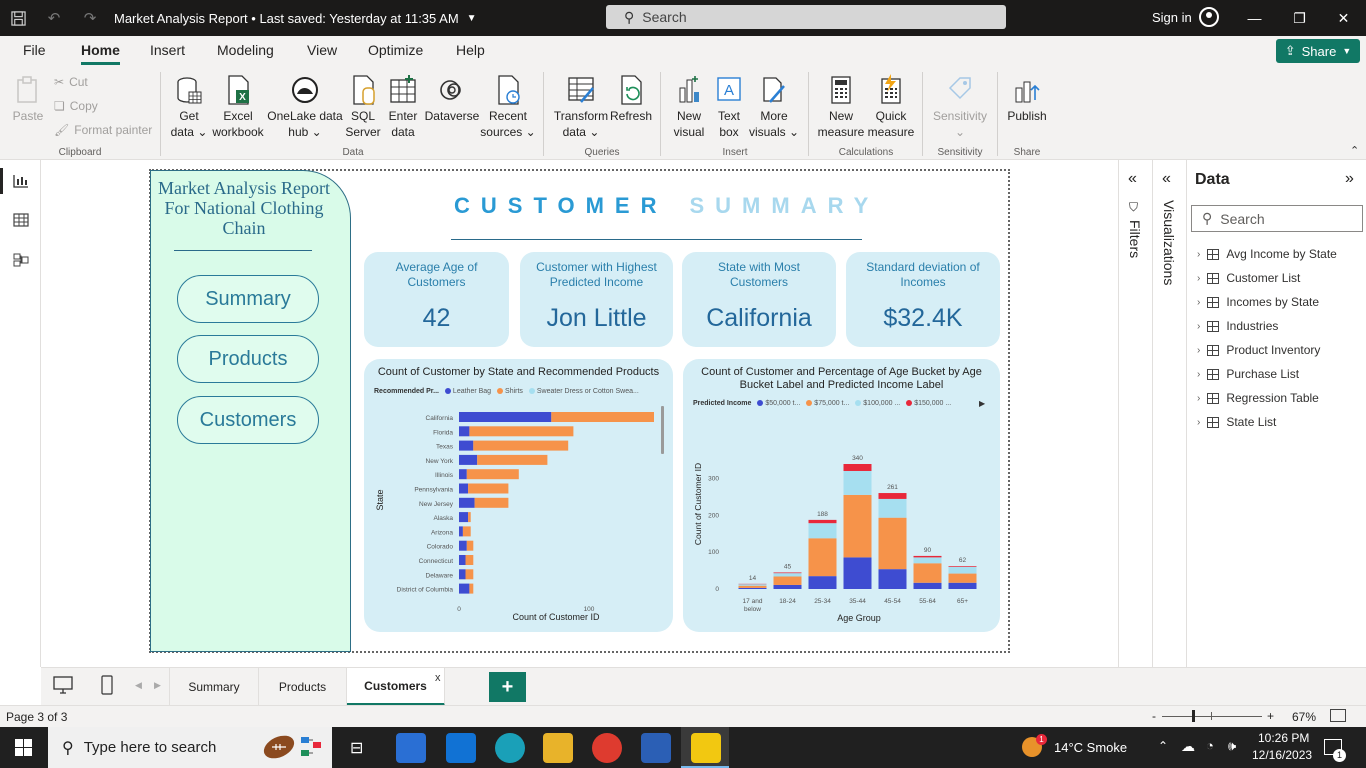 Image resolution: width=1366 pixels, height=768 pixels. I want to click on fit-to-page-icon, so click(1338, 715).